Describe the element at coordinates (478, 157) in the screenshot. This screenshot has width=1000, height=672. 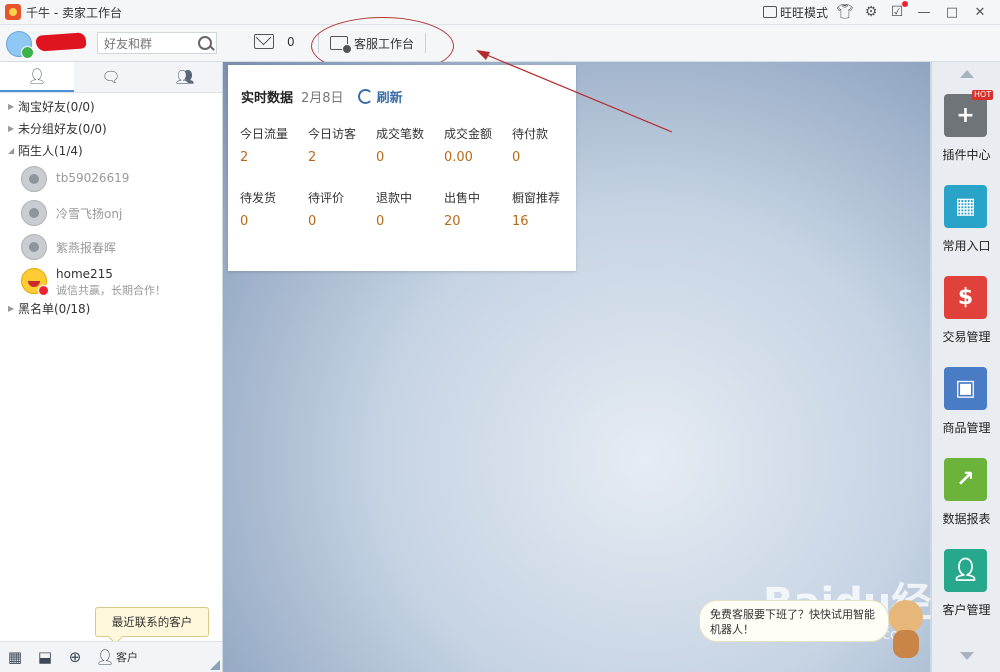
I see `stat-item: 成交金额 0.00` at that location.